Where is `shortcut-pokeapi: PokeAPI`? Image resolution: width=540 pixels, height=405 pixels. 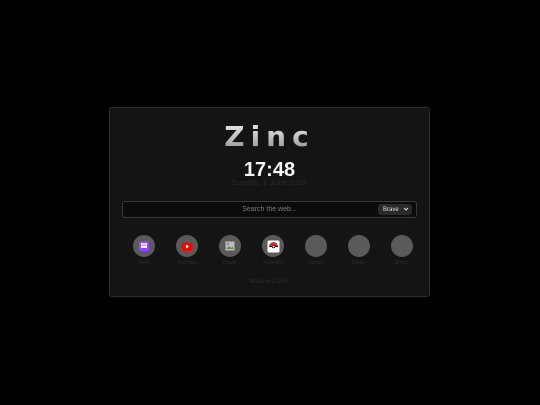
shortcut-pokeapi: PokeAPI is located at coordinates (273, 252).